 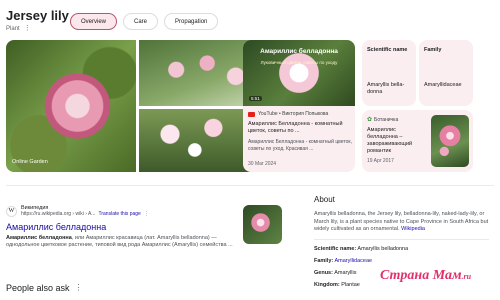 What do you see at coordinates (293, 114) in the screenshot?
I see `video-channel: YouTube • Виктория Попыкова` at bounding box center [293, 114].